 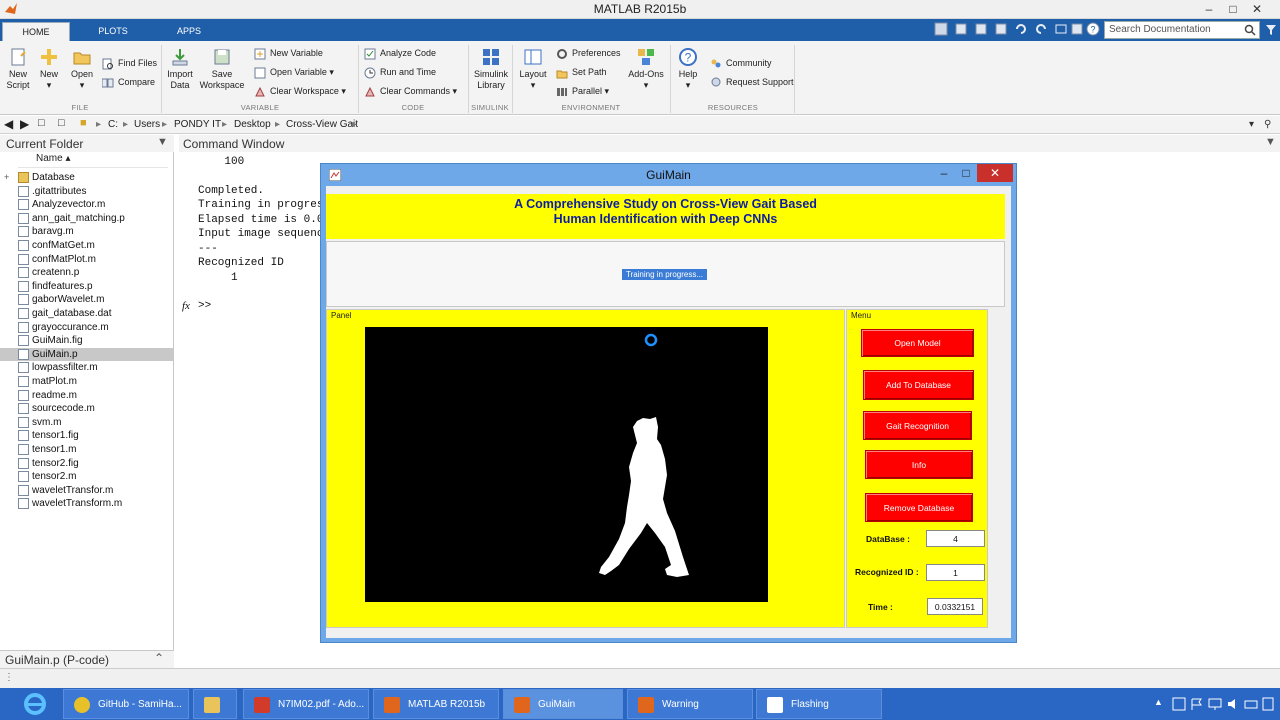 I want to click on tray-app-icon, so click(x=1179, y=704).